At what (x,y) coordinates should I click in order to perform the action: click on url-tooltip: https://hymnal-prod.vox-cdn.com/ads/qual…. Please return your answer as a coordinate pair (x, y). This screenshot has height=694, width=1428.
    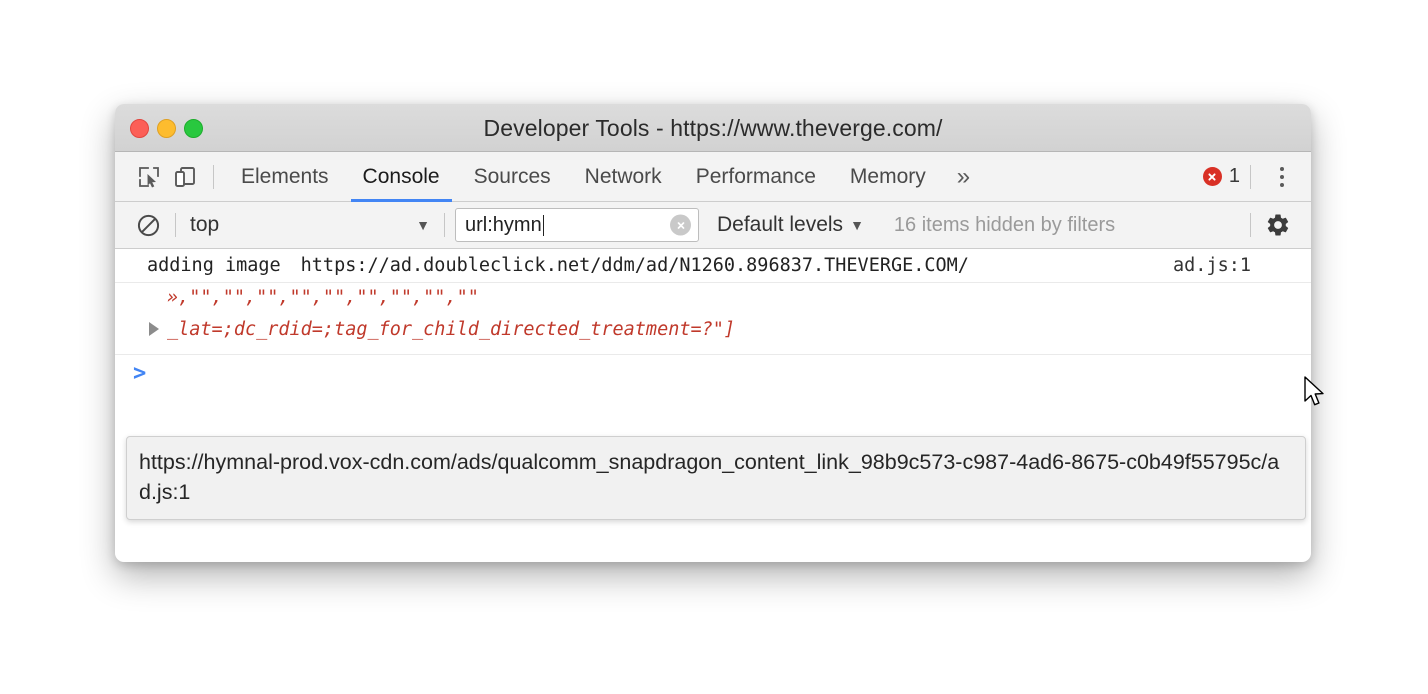
    Looking at the image, I should click on (716, 478).